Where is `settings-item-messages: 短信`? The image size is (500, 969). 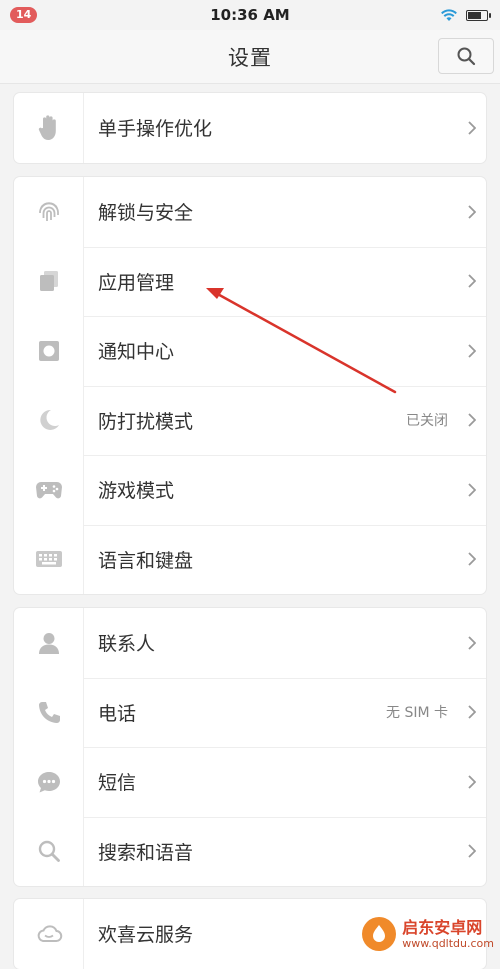
settings-item-messages: 短信 is located at coordinates (250, 782).